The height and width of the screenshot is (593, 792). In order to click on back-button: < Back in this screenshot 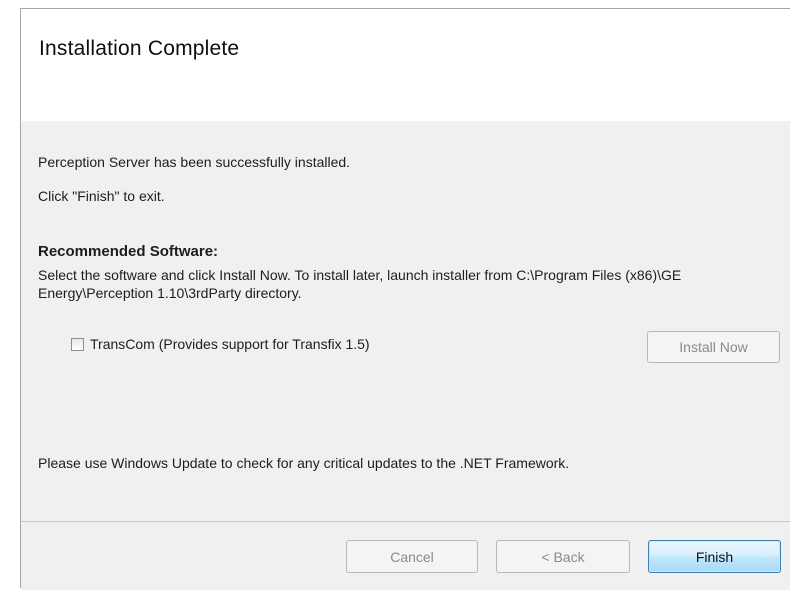, I will do `click(563, 556)`.